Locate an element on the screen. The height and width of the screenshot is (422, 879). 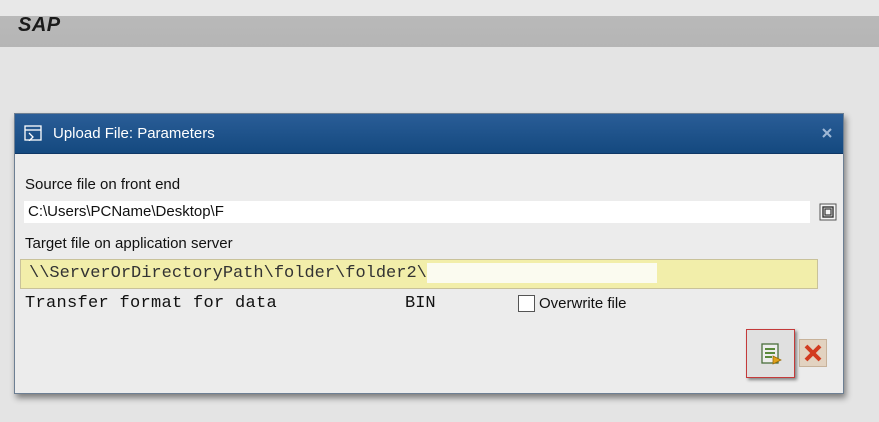
browse-file-icon is located at coordinates (828, 212).